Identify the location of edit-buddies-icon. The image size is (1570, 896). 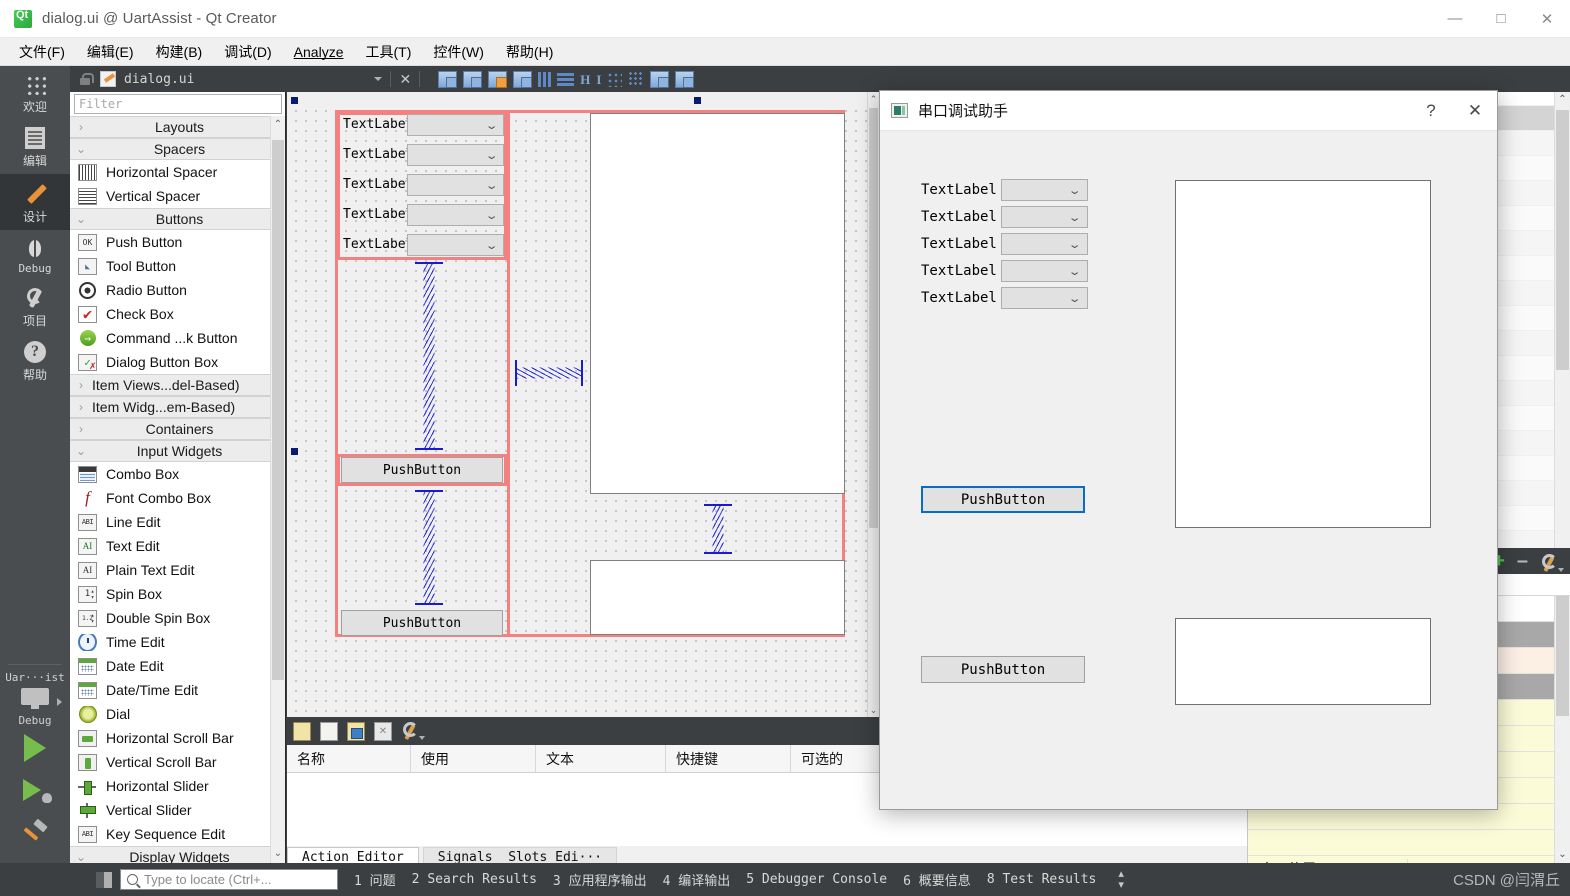
(498, 79).